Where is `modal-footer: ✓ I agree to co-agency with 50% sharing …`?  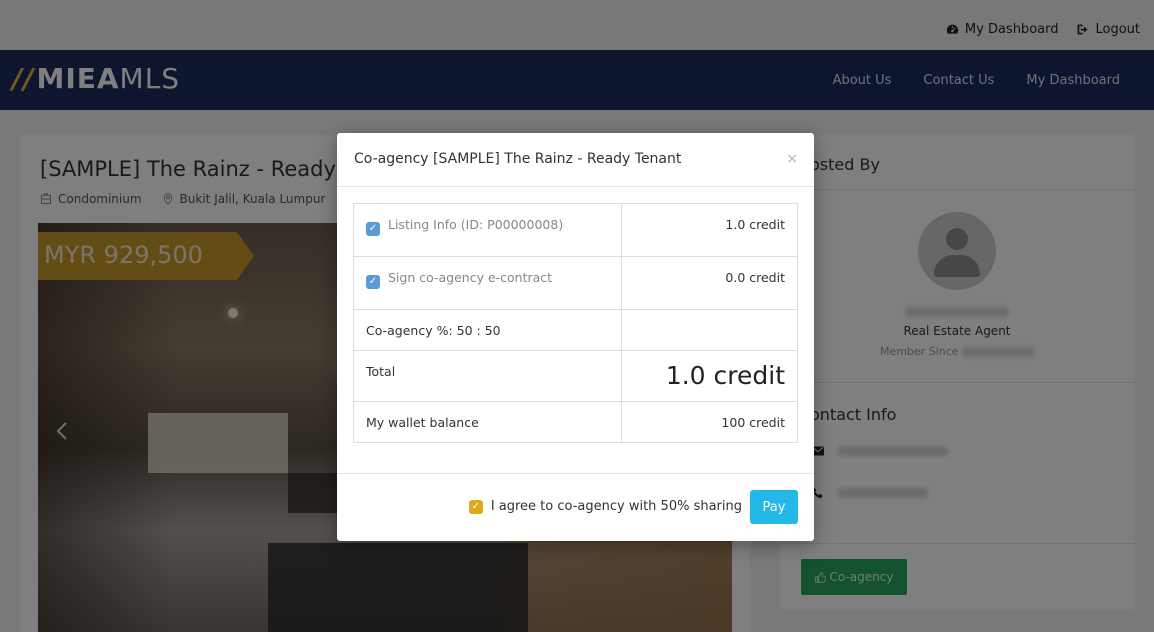
modal-footer: ✓ I agree to co-agency with 50% sharing … is located at coordinates (575, 507).